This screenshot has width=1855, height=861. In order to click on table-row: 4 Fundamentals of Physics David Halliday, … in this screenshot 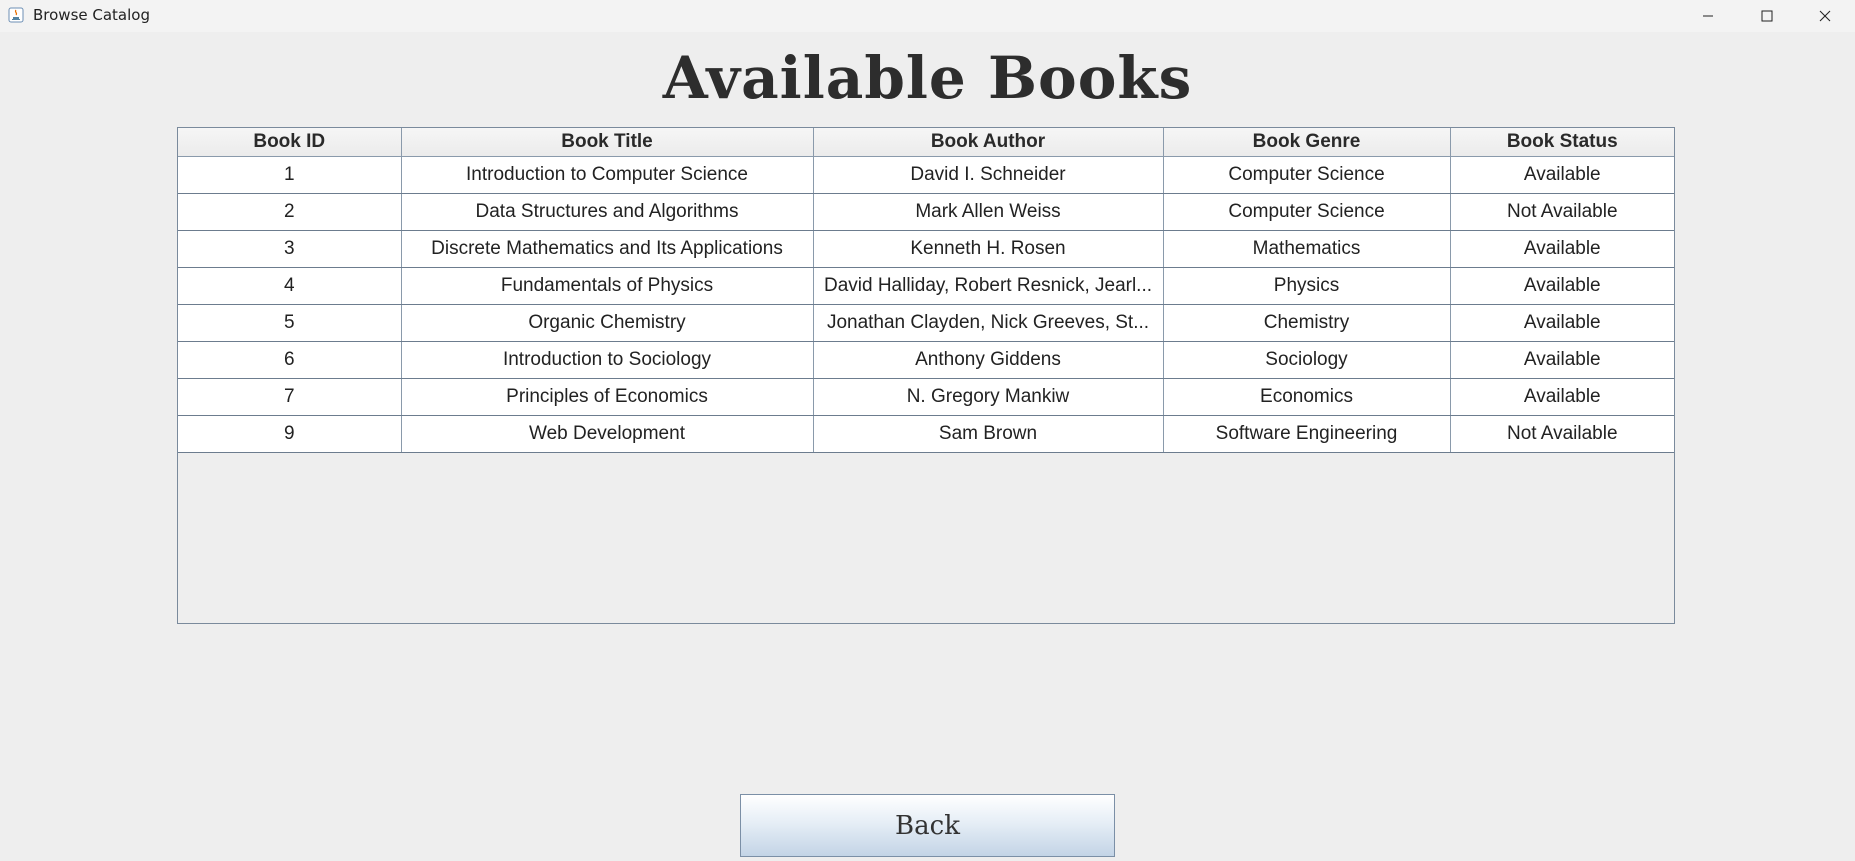, I will do `click(926, 286)`.